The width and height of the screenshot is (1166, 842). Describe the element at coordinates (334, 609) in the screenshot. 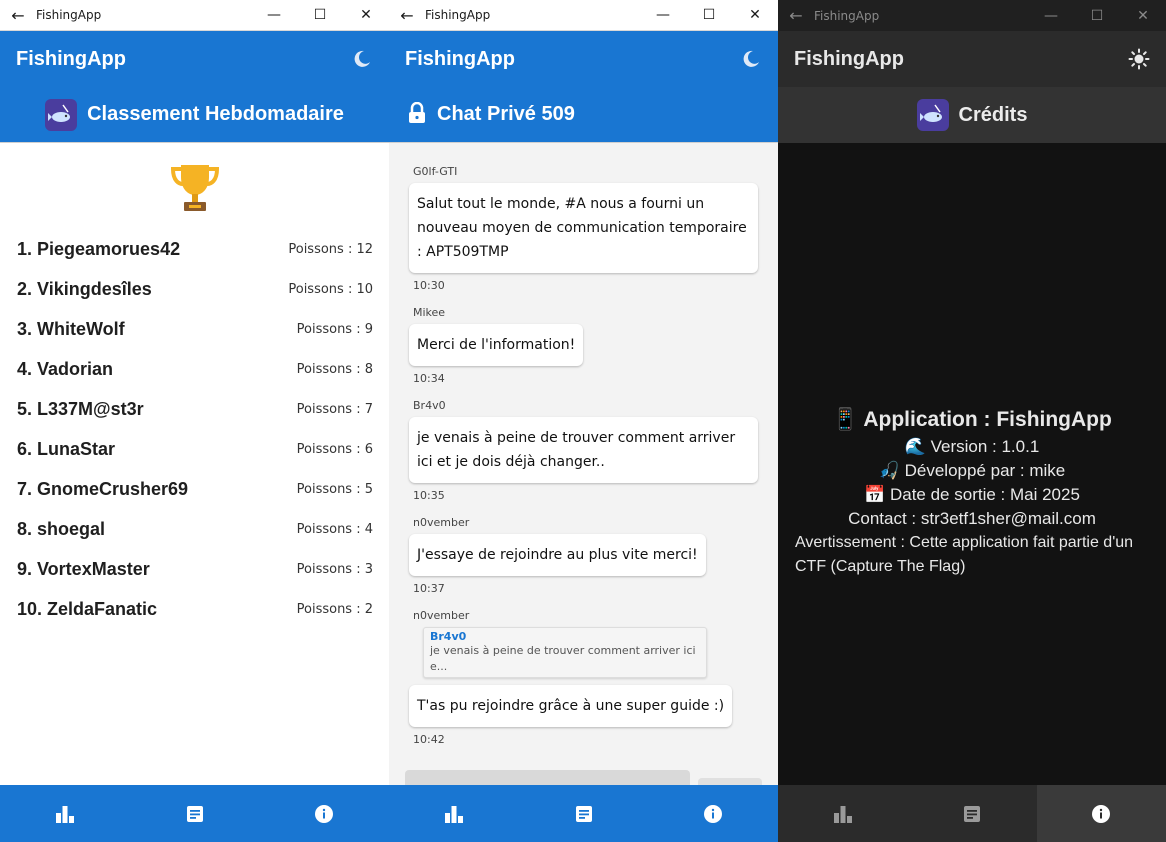

I see `player-score: Poissons : 2` at that location.